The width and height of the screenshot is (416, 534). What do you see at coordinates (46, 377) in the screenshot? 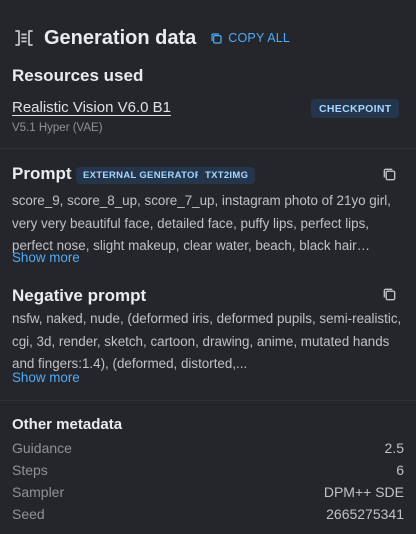
I see `negative-prompt-show-more-link: Show more` at bounding box center [46, 377].